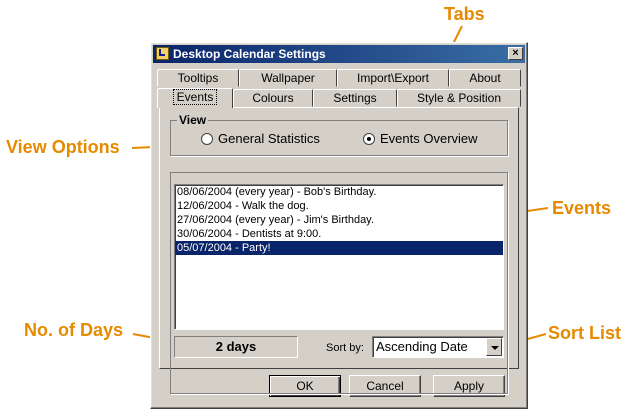 Image resolution: width=632 pixels, height=416 pixels. I want to click on list-item: 12/06/2004 - Walk the dog., so click(339, 206).